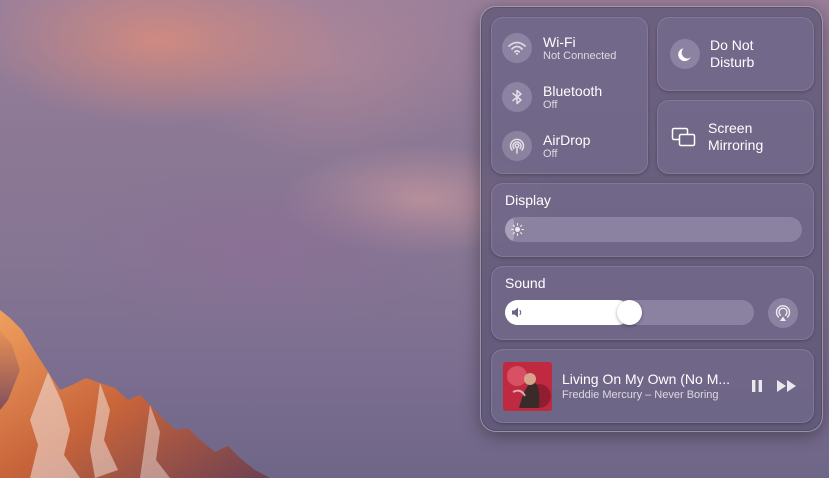  What do you see at coordinates (527, 386) in the screenshot?
I see `album-artwork` at bounding box center [527, 386].